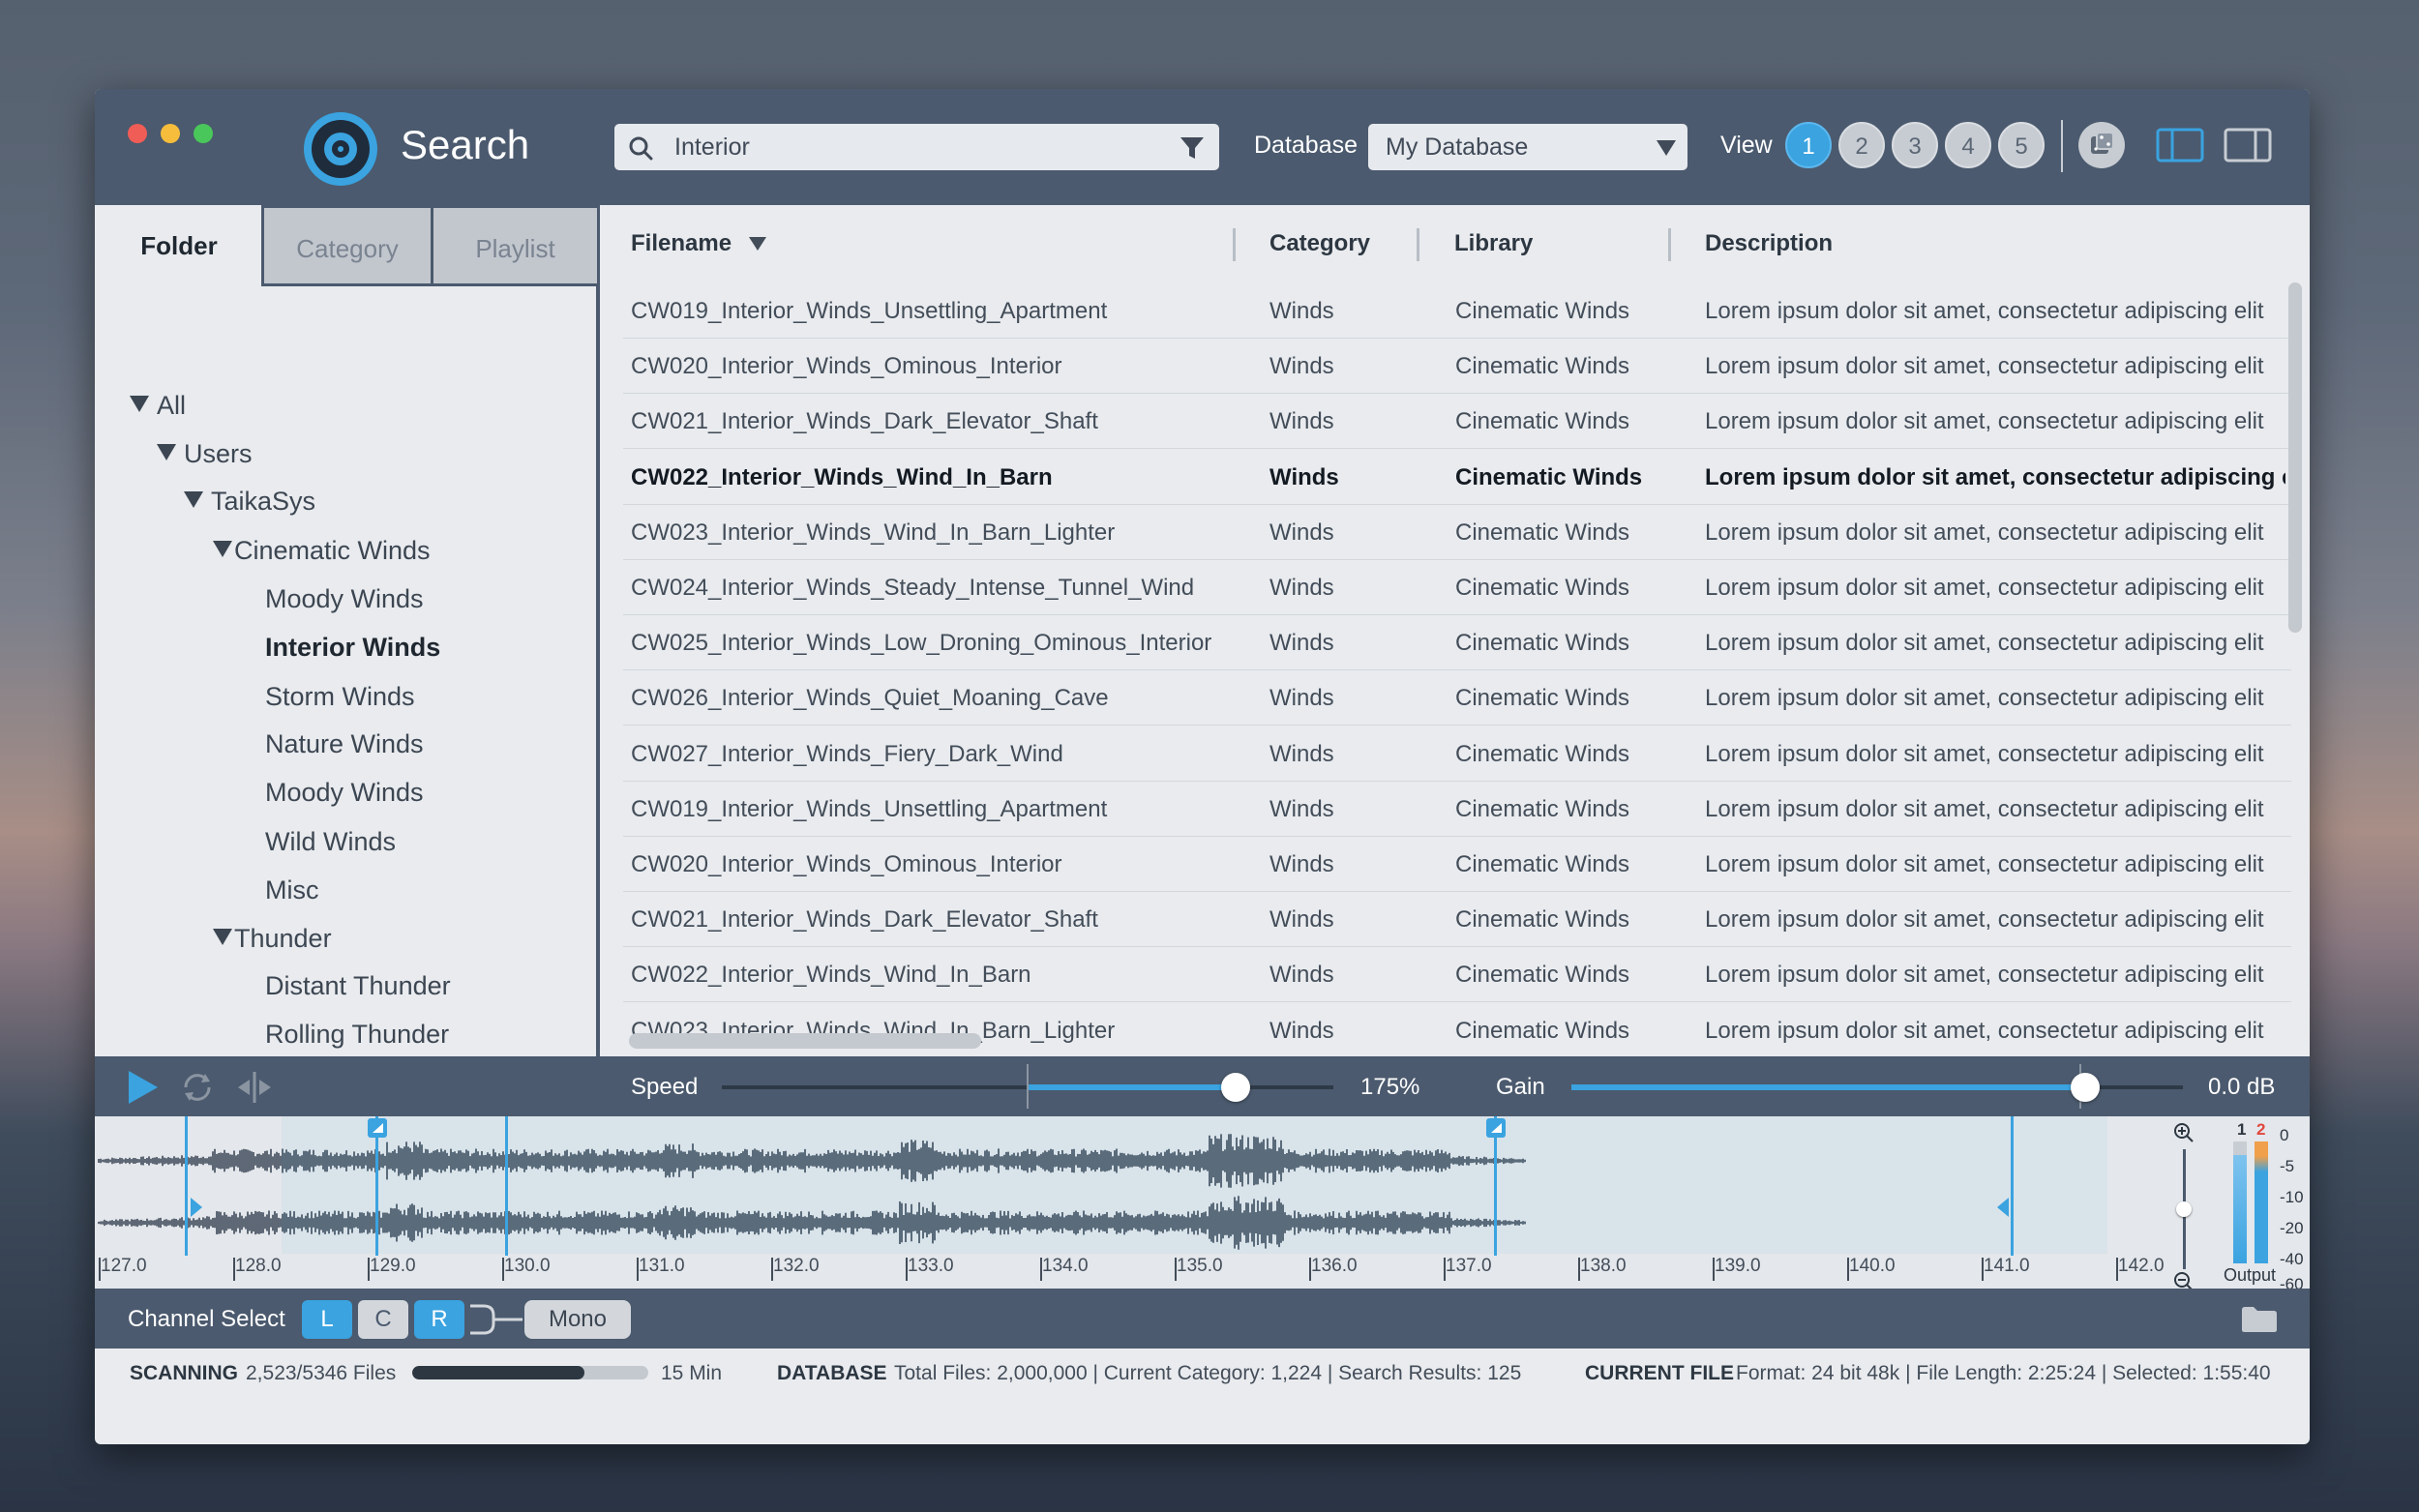 Image resolution: width=2419 pixels, height=1512 pixels. What do you see at coordinates (2180, 145) in the screenshot?
I see `layout-sidebar-left-icon` at bounding box center [2180, 145].